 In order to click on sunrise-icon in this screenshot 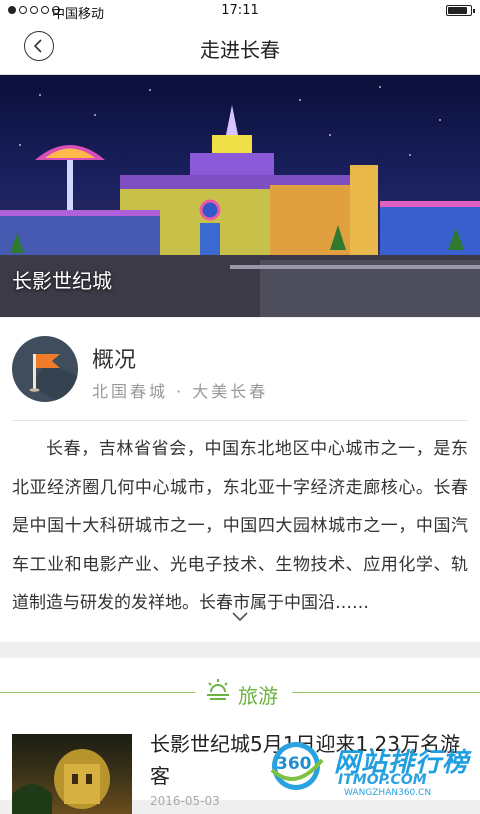, I will do `click(218, 689)`.